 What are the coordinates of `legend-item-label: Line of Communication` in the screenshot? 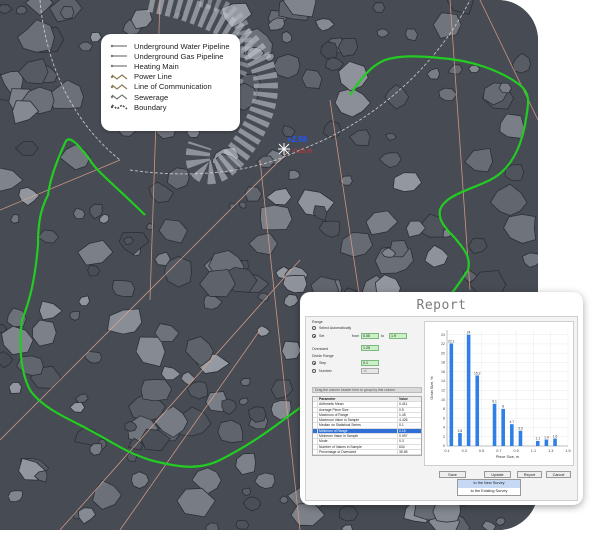 It's located at (173, 87).